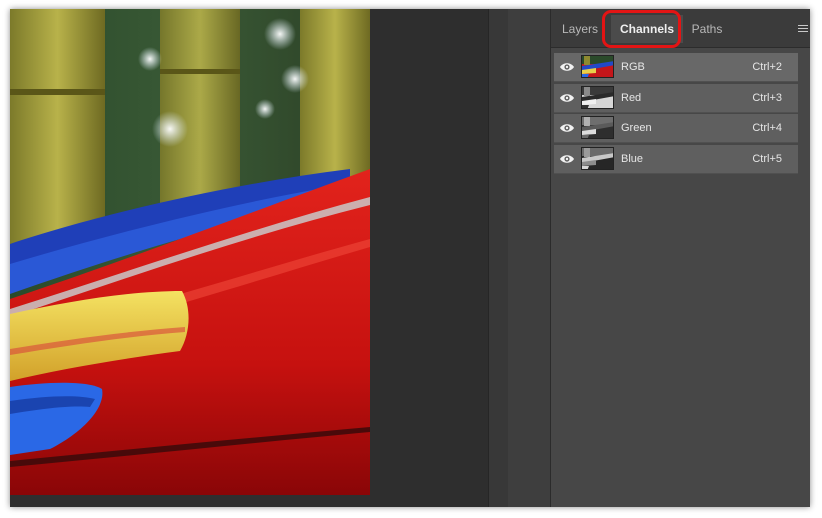  I want to click on channel-shortcut: Ctrl+2, so click(767, 67).